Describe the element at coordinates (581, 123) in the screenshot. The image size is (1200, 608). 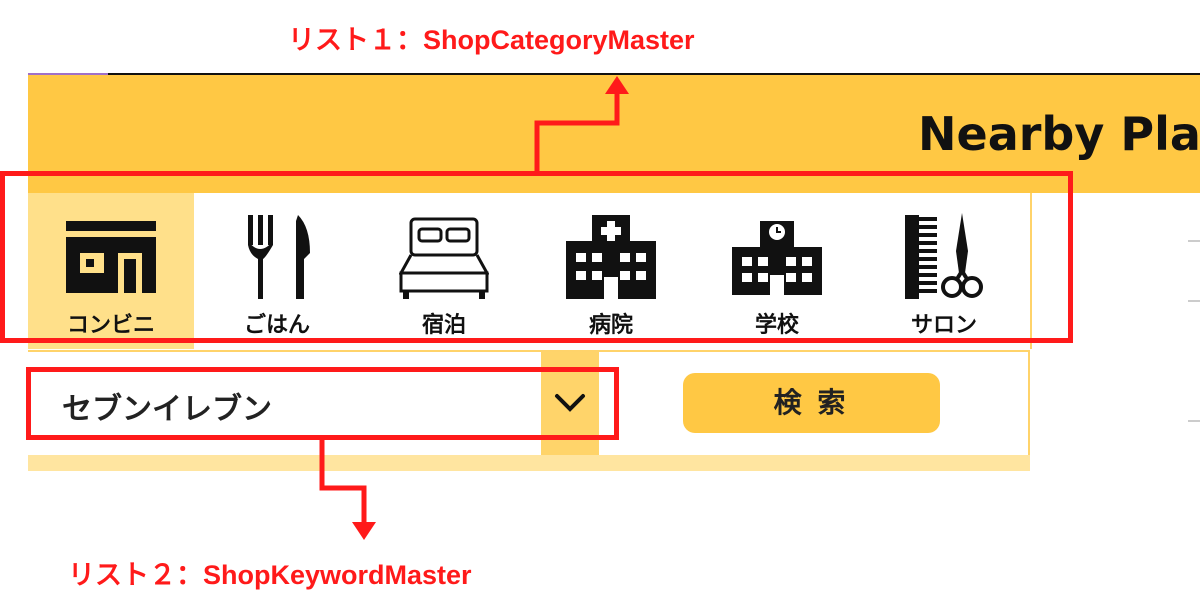
I see `connector-arrow-list1` at that location.